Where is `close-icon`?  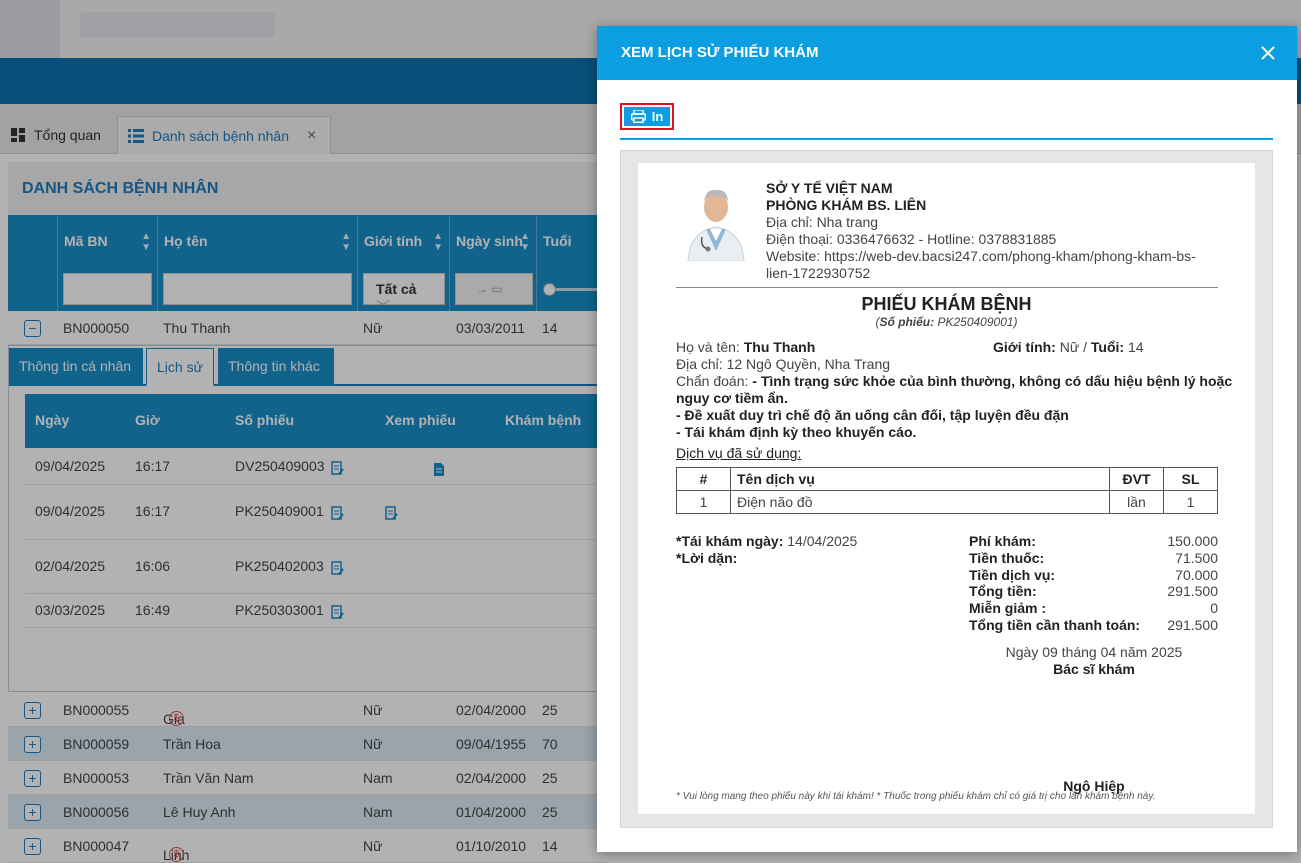
close-icon is located at coordinates (1268, 53).